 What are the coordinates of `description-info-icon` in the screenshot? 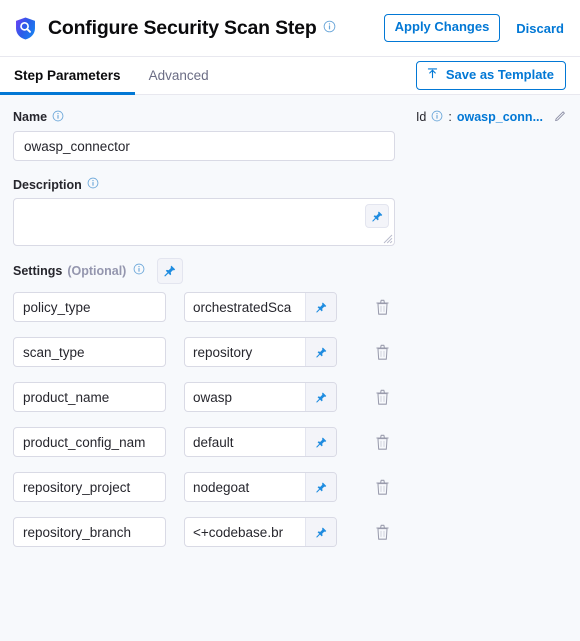 It's located at (93, 184).